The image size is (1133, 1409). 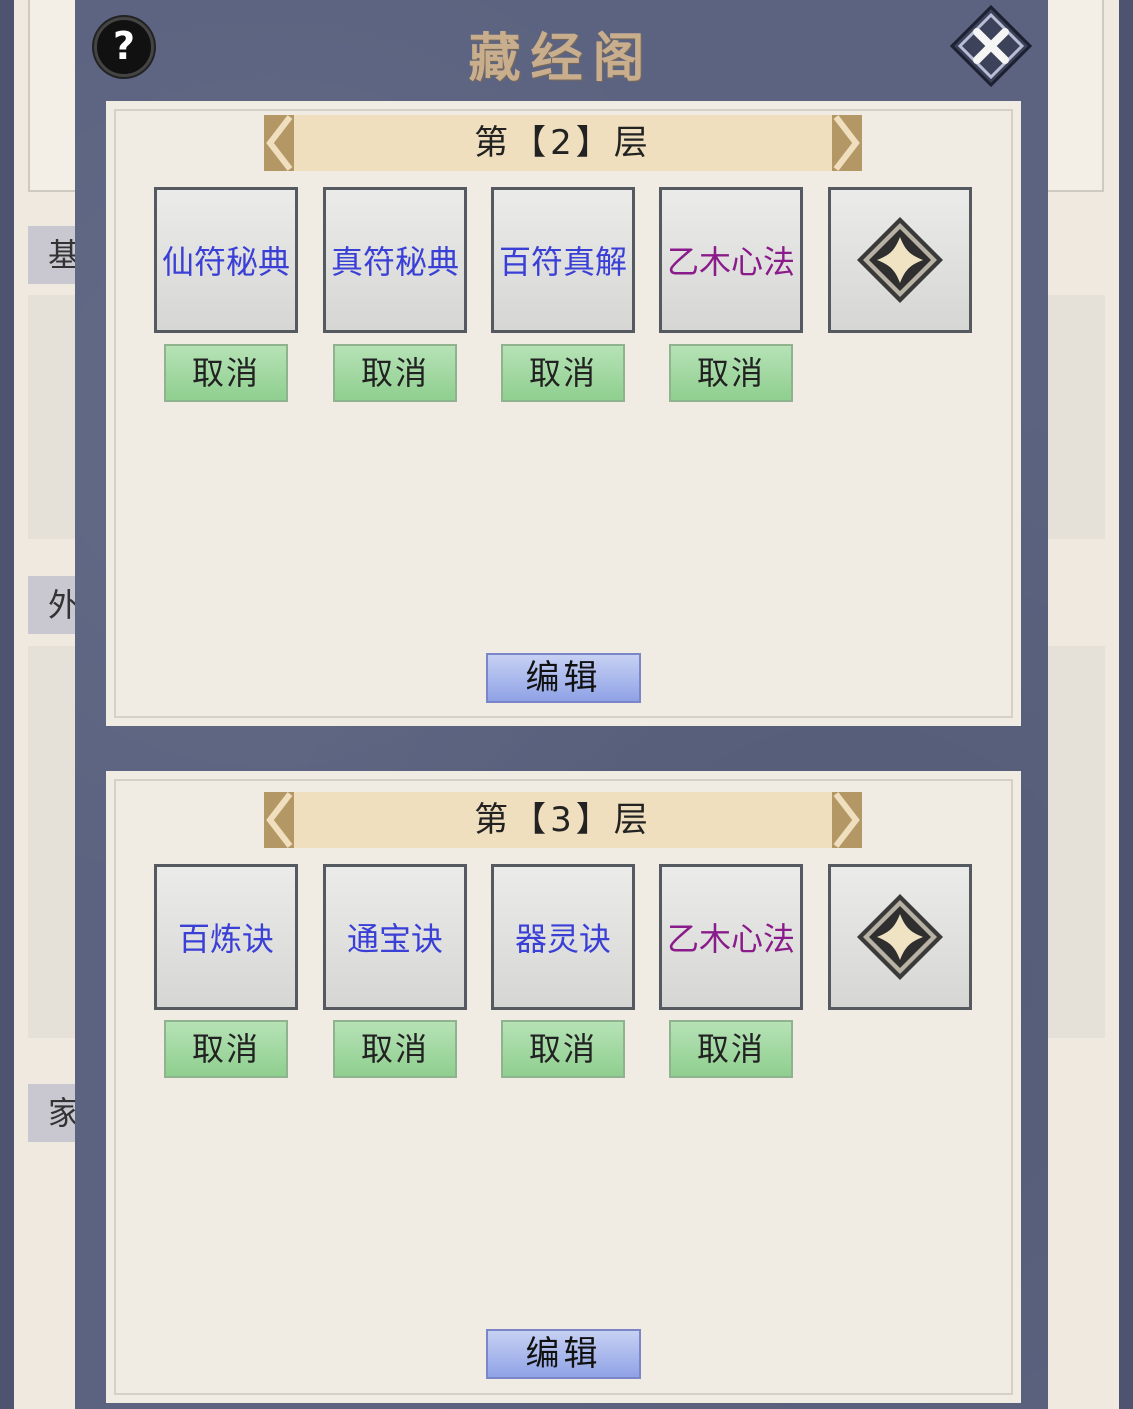 I want to click on technique-name: 百符真解, so click(x=562, y=262).